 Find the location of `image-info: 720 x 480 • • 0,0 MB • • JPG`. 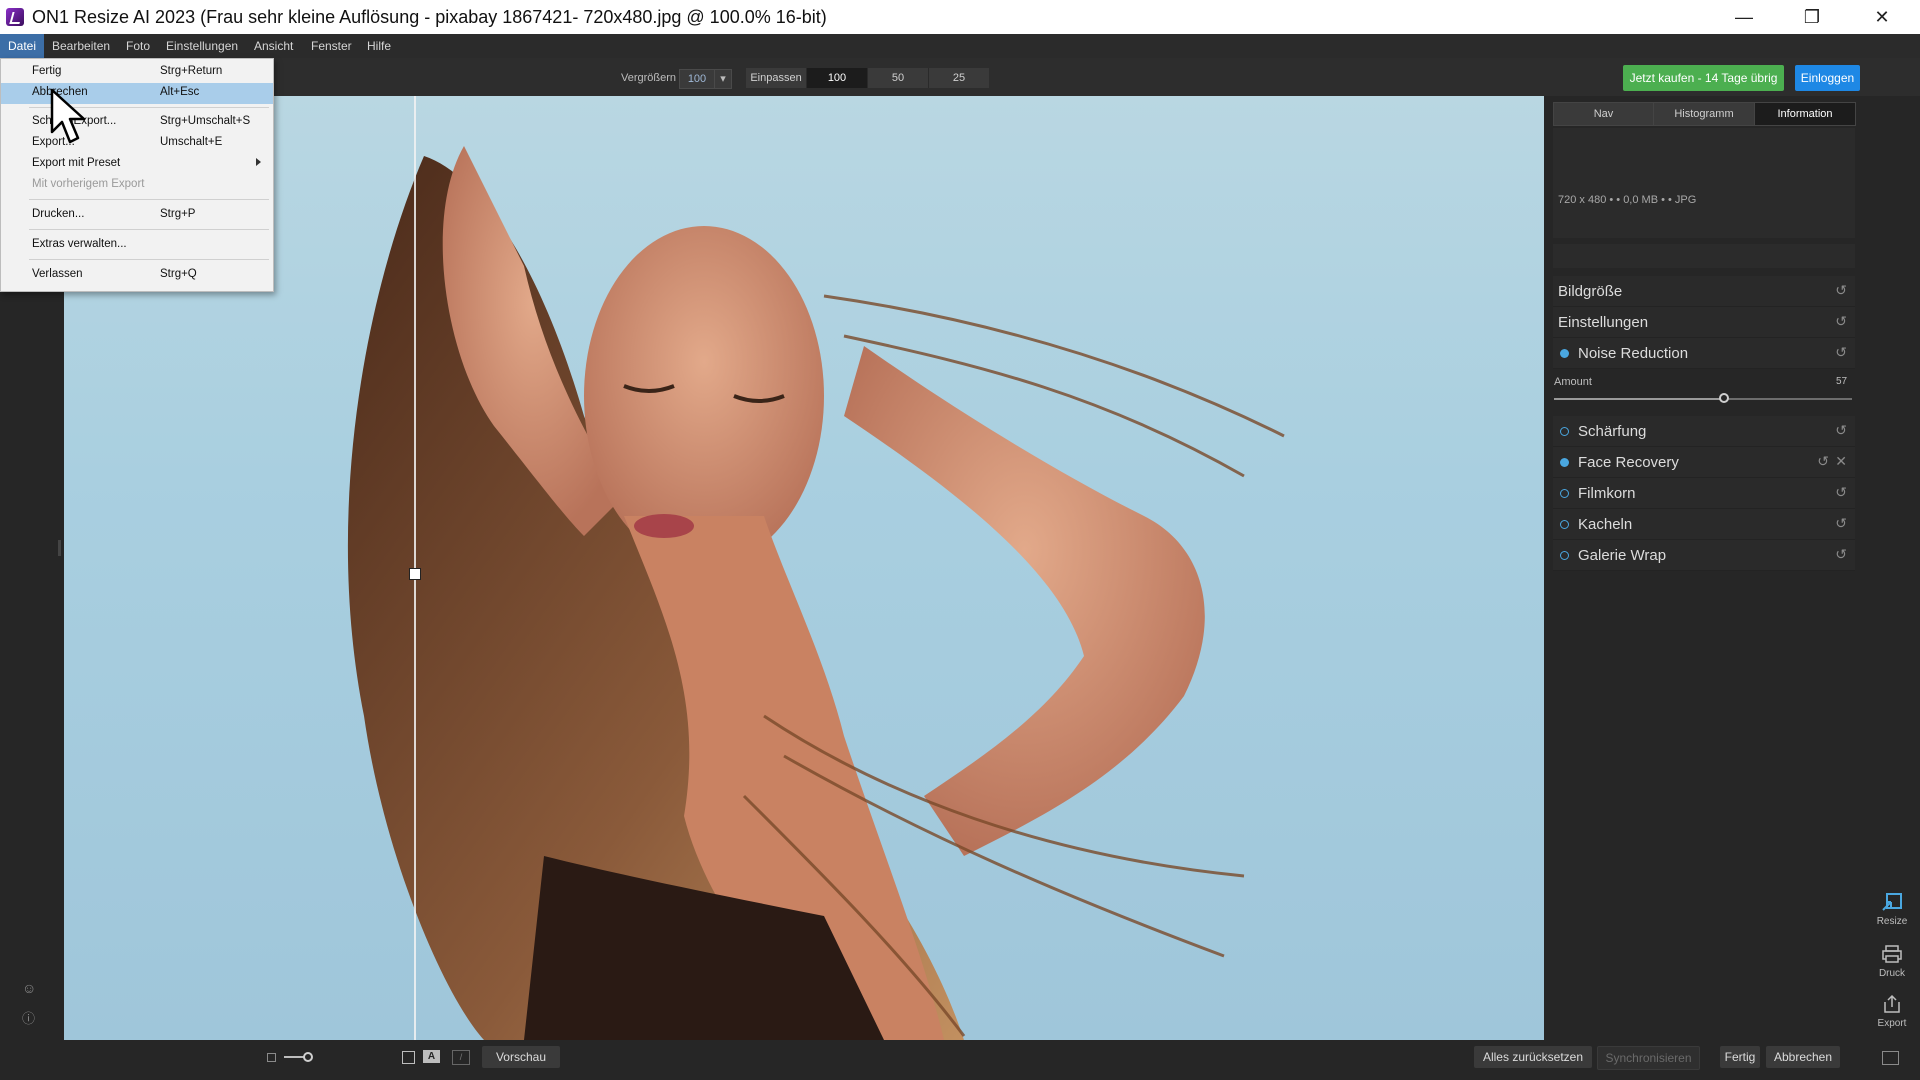

image-info: 720 x 480 • • 0,0 MB • • JPG is located at coordinates (1627, 200).